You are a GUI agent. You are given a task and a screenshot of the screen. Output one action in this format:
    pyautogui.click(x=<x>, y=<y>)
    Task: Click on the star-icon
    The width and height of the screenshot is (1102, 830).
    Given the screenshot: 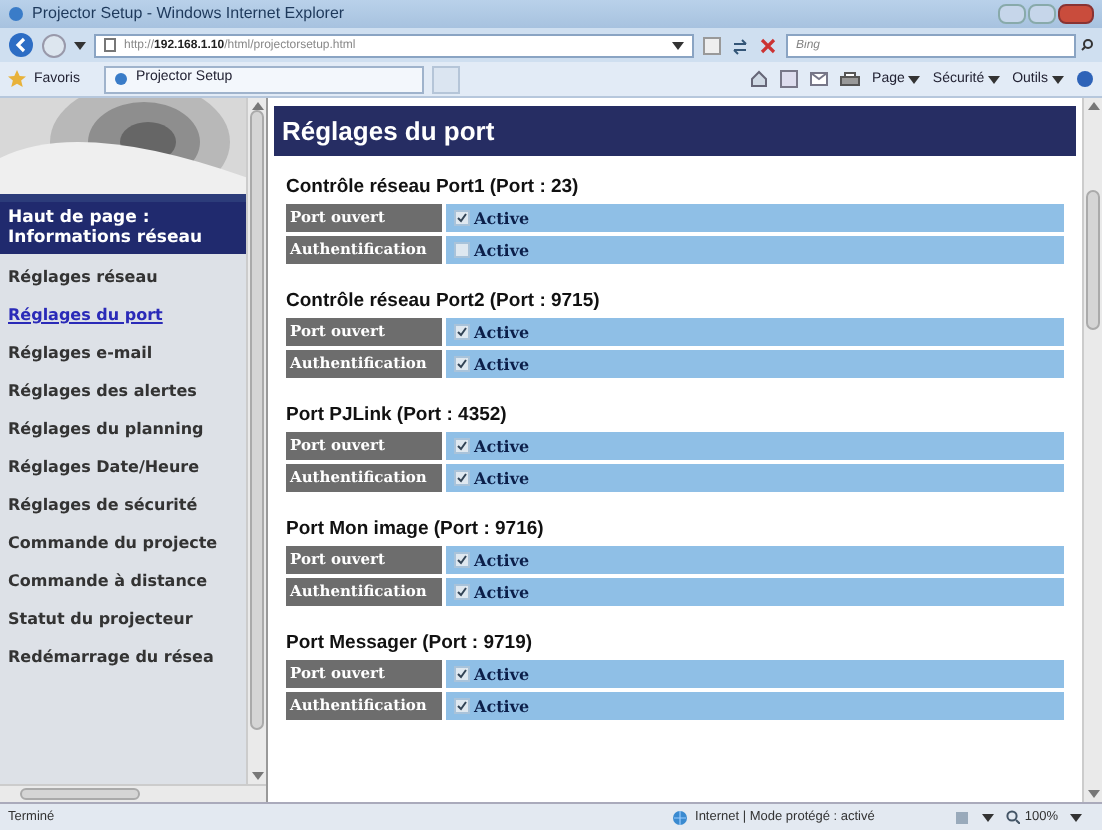 What is the action you would take?
    pyautogui.click(x=17, y=79)
    